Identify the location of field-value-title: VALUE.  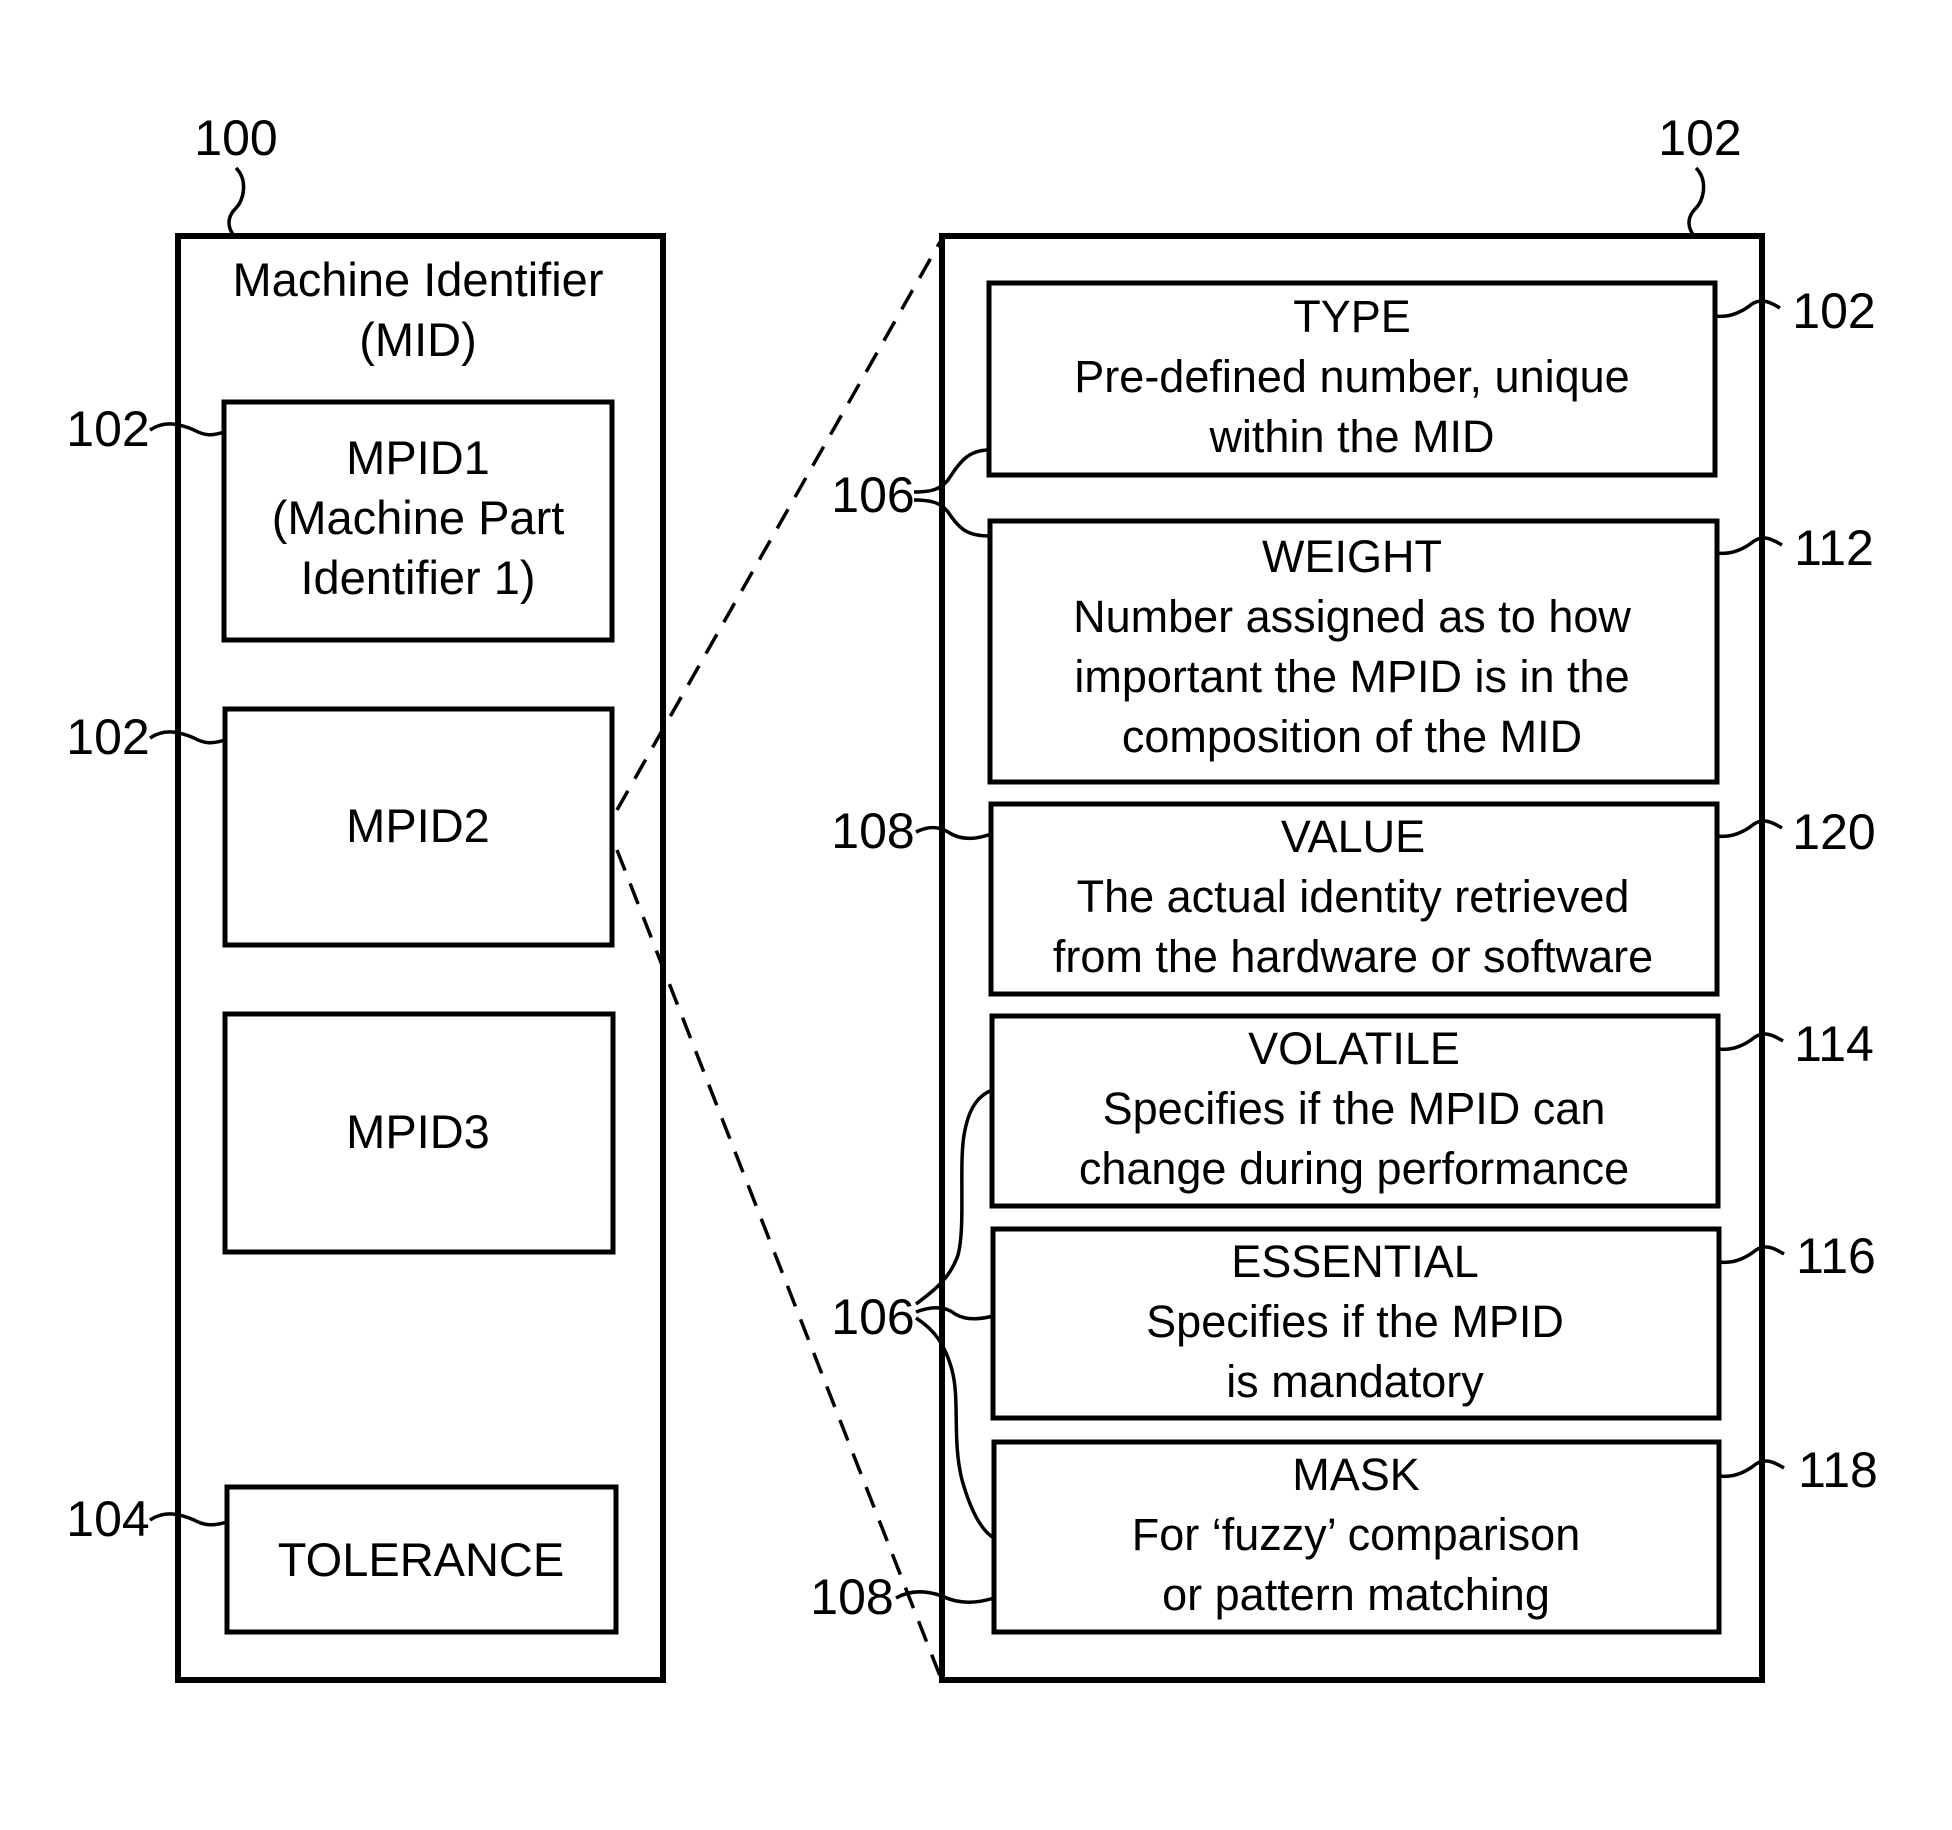
(1353, 836).